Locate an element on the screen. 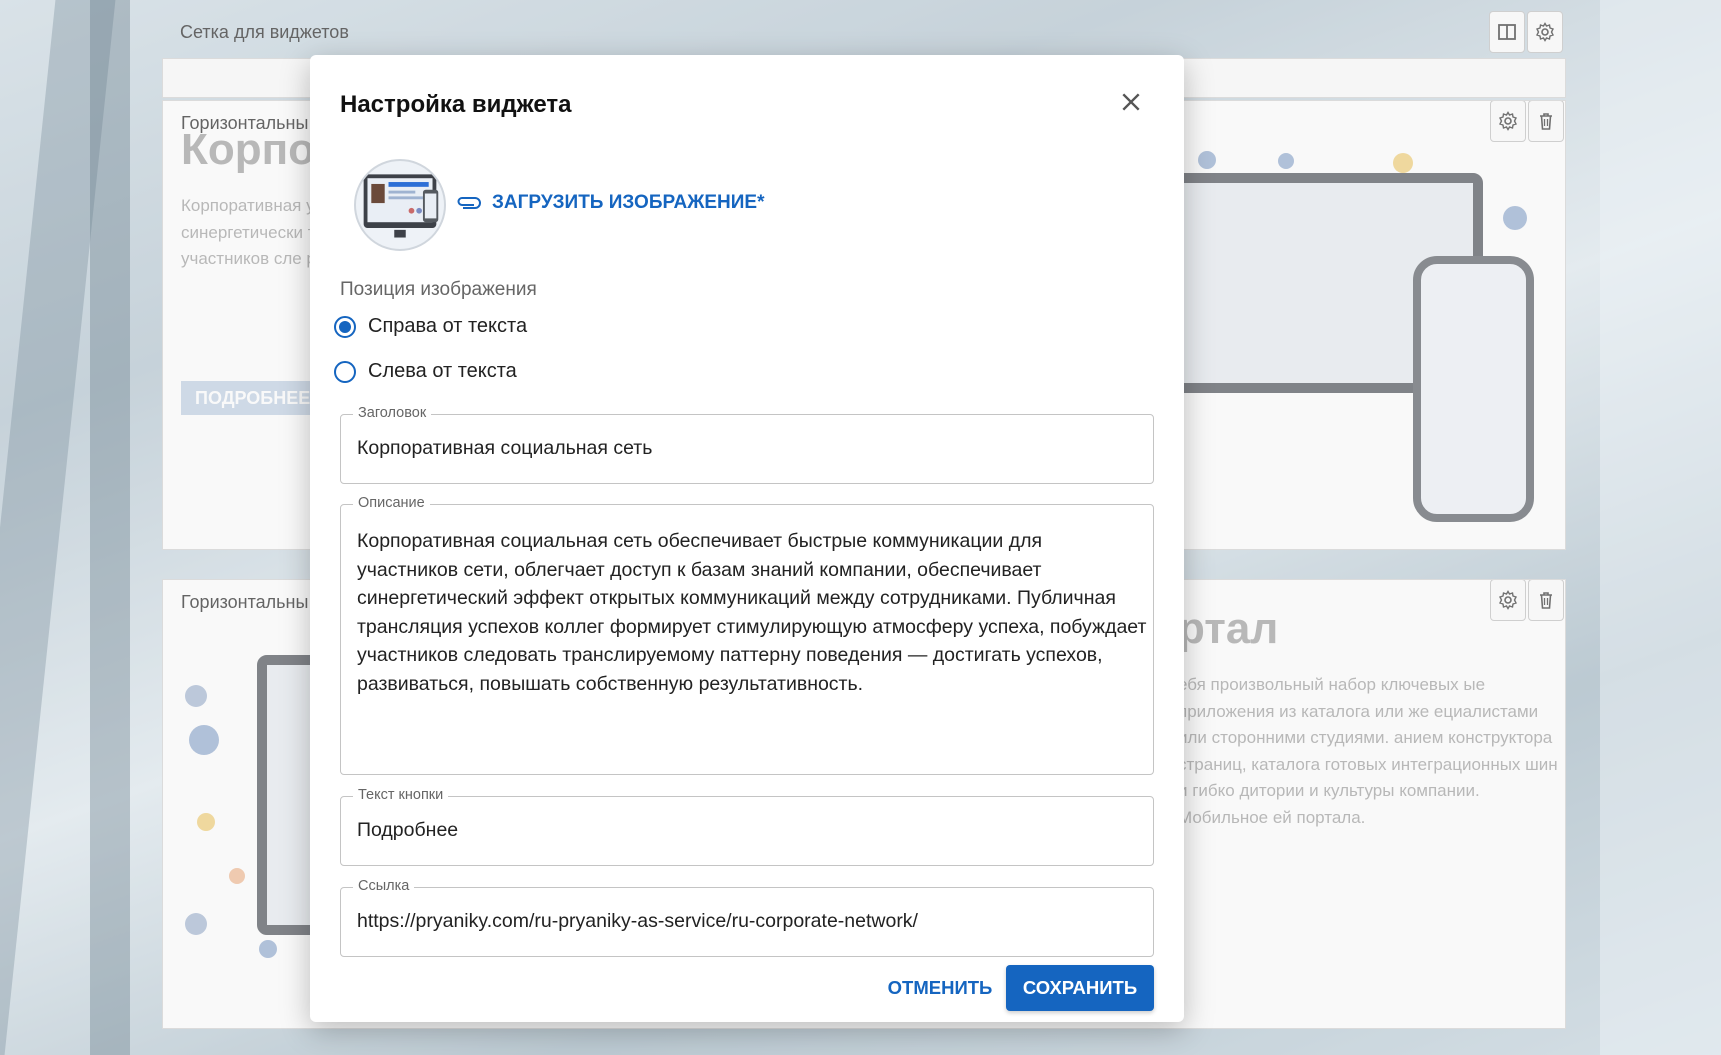 This screenshot has width=1721, height=1055. close-icon is located at coordinates (1131, 102).